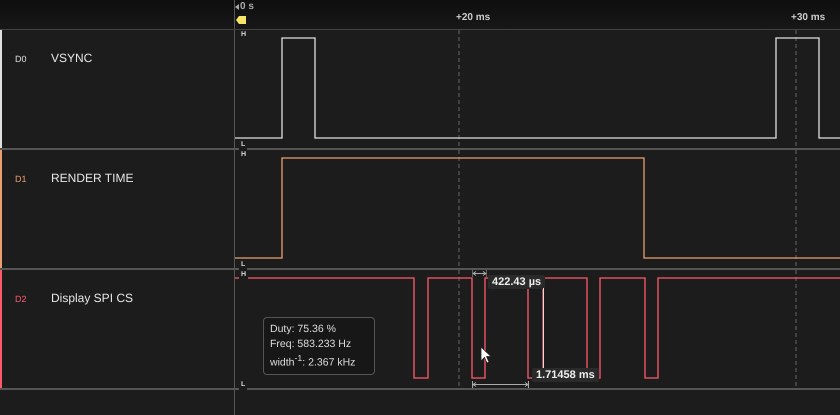 Image resolution: width=840 pixels, height=415 pixels. Describe the element at coordinates (473, 17) in the screenshot. I see `time-tick-label: +20 ms` at that location.